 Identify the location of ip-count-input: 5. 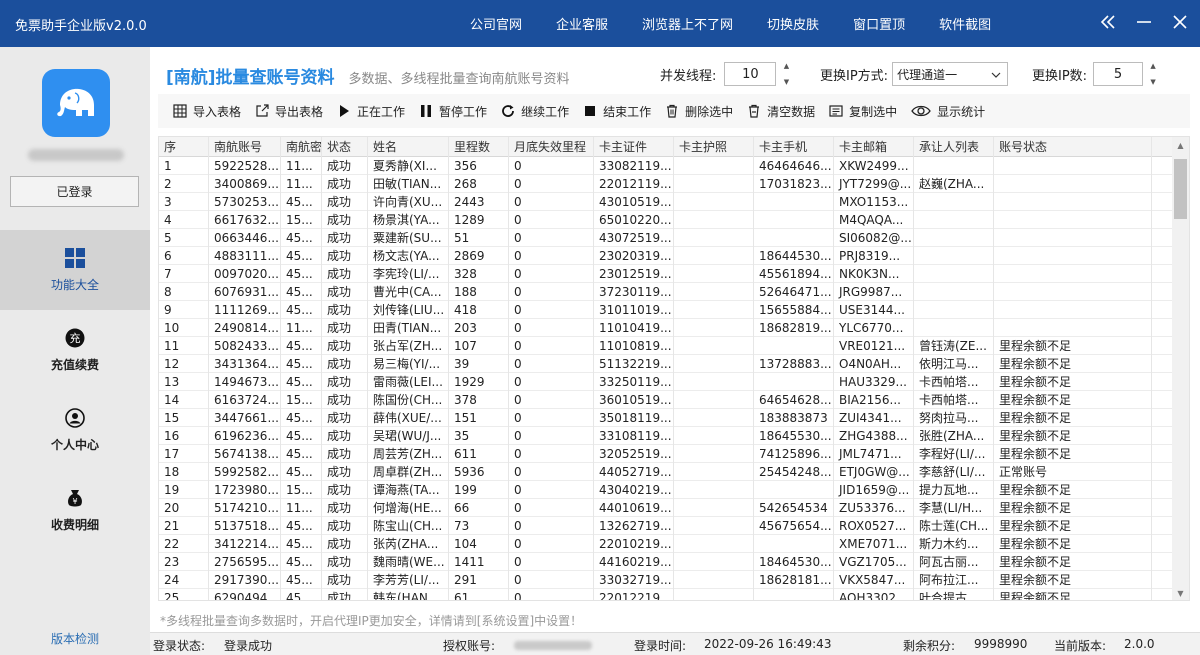
(1118, 74).